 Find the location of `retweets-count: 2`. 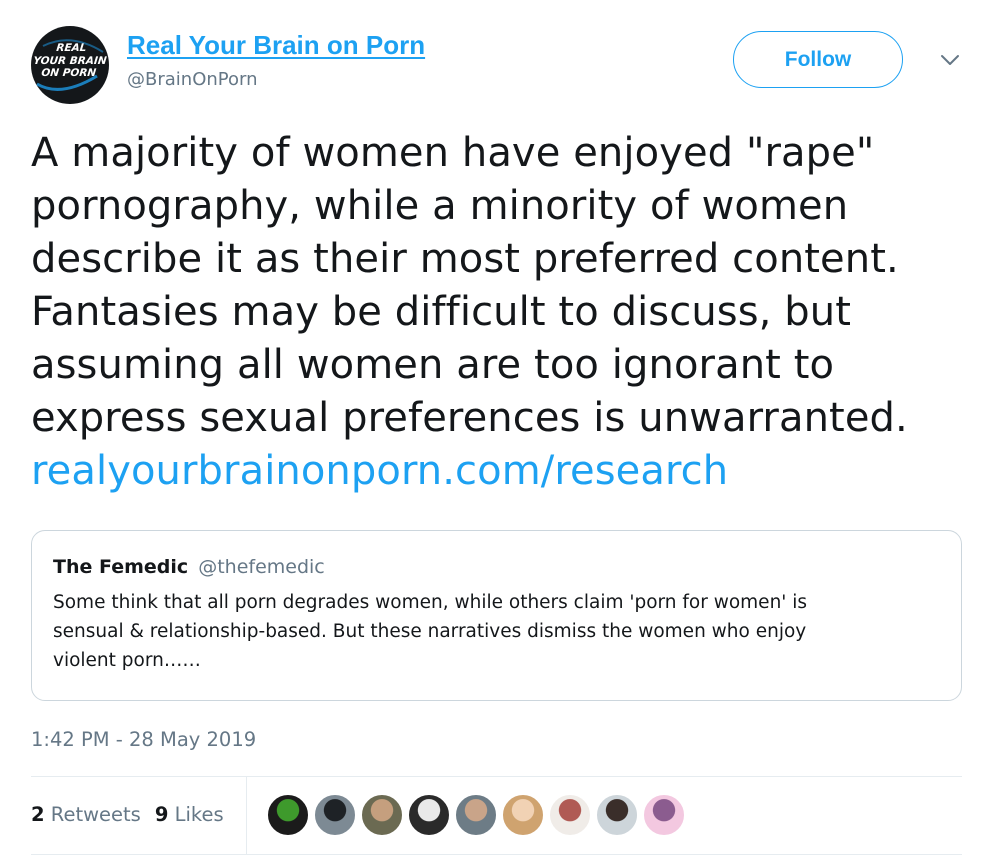

retweets-count: 2 is located at coordinates (38, 814).